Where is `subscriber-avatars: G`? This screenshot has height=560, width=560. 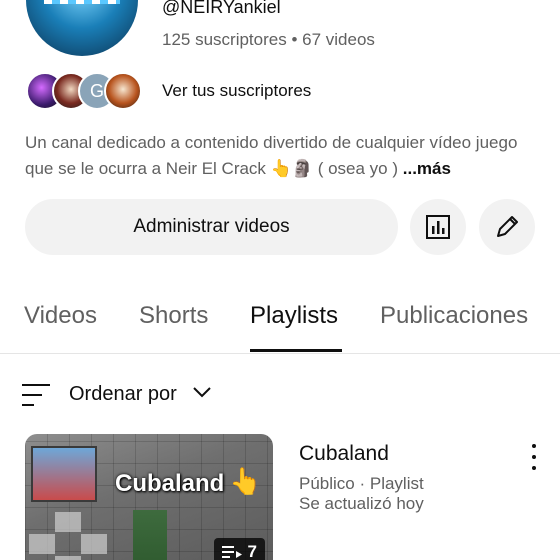 subscriber-avatars: G is located at coordinates (84, 91).